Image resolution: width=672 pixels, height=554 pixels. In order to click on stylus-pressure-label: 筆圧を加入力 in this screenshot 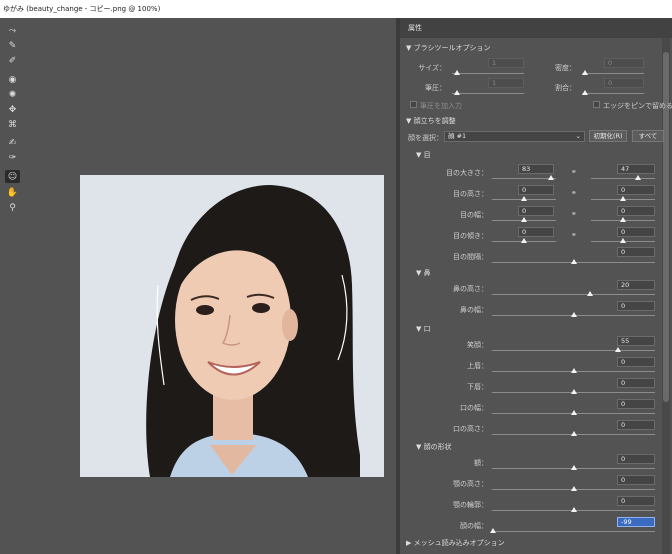, I will do `click(441, 106)`.